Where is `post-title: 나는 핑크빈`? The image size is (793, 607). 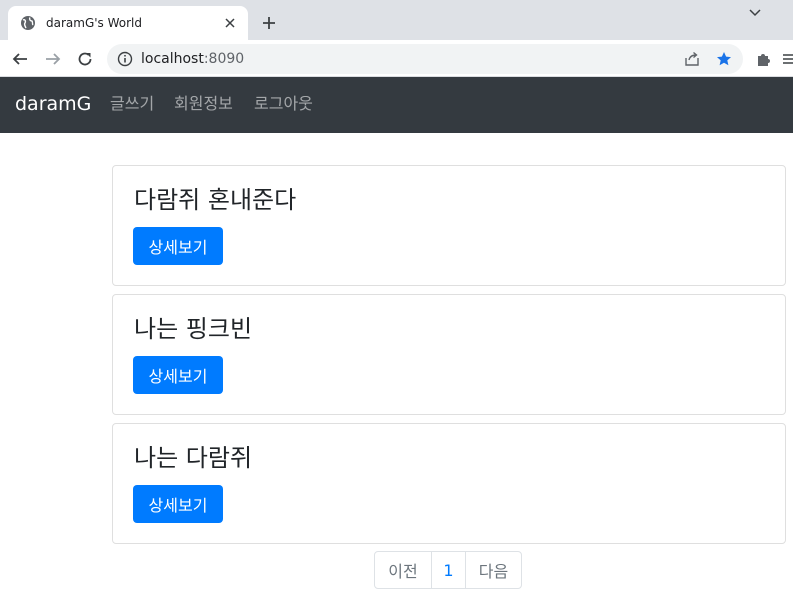
post-title: 나는 핑크빈 is located at coordinates (193, 329).